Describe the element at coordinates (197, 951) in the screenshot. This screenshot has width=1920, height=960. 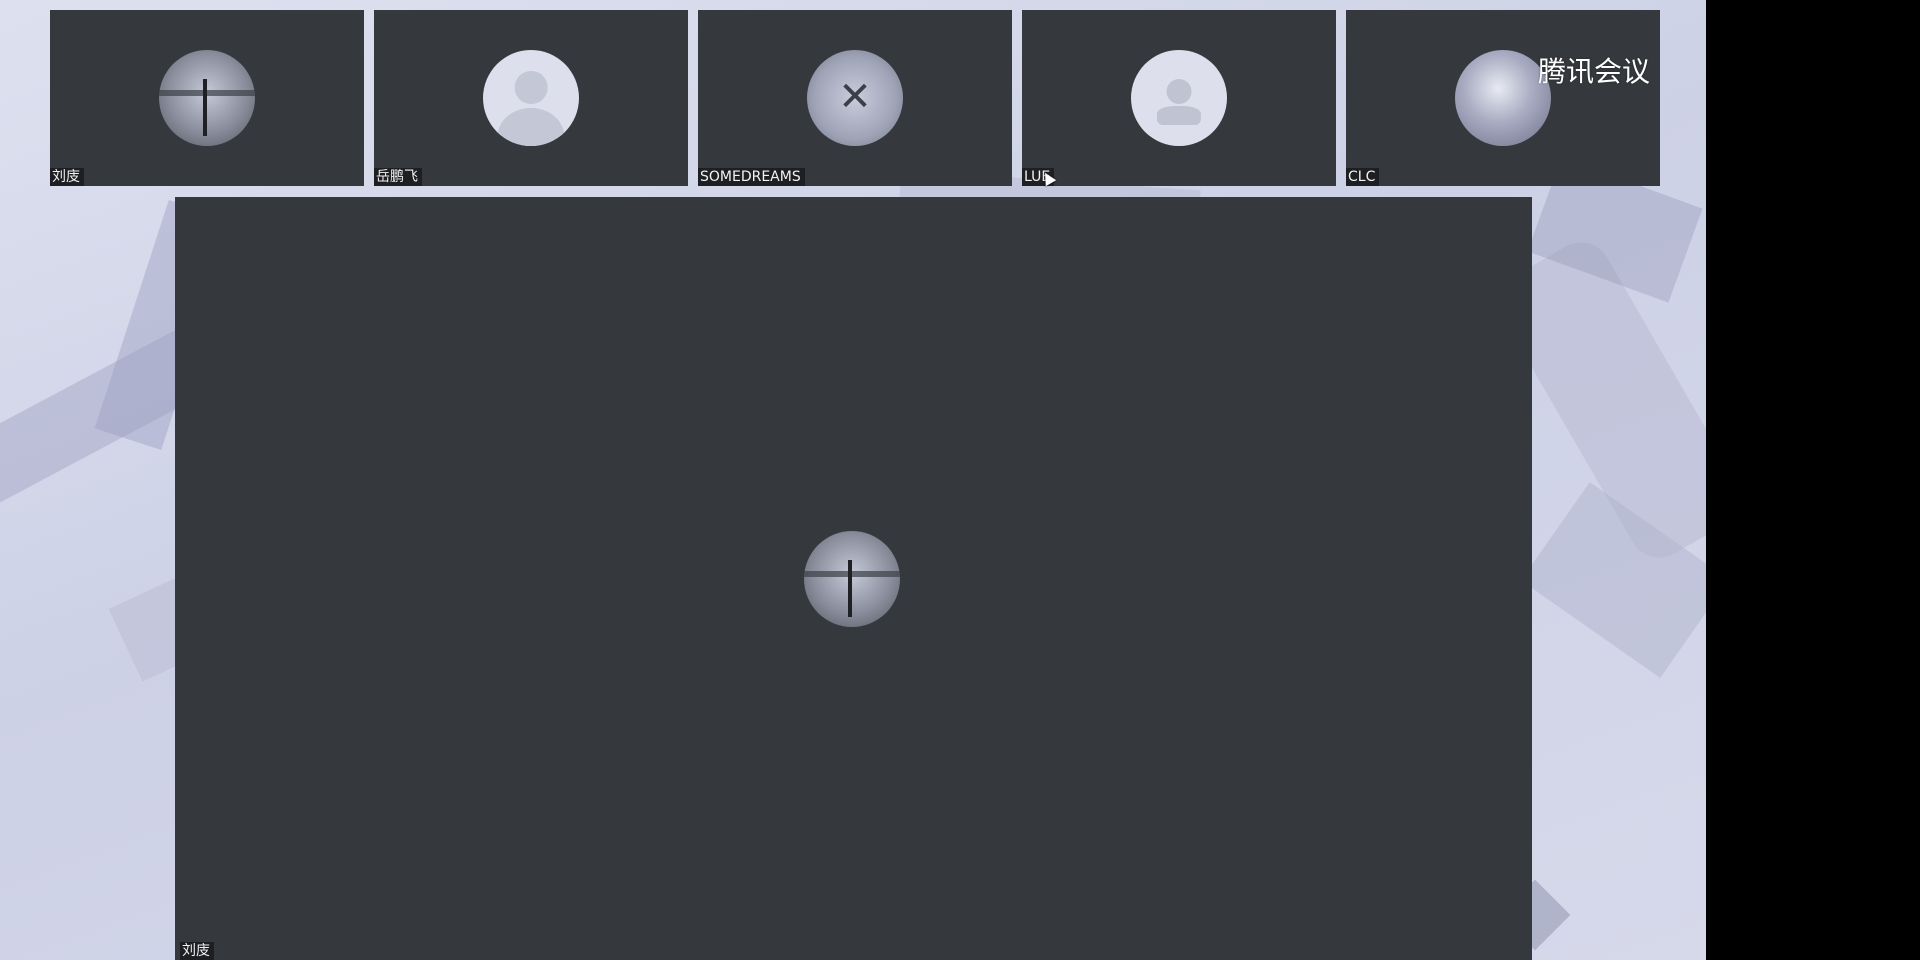
I see `speaker-name: 刘庋` at that location.